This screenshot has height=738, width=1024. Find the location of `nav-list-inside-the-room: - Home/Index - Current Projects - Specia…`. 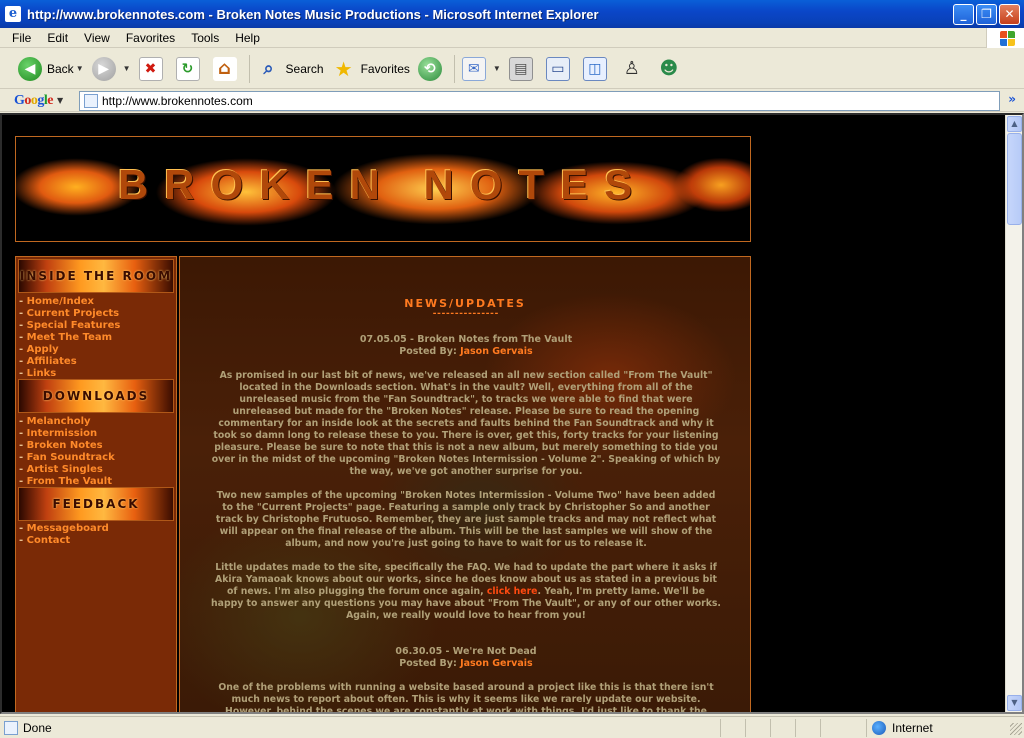

nav-list-inside-the-room: - Home/Index - Current Projects - Specia… is located at coordinates (97, 338).